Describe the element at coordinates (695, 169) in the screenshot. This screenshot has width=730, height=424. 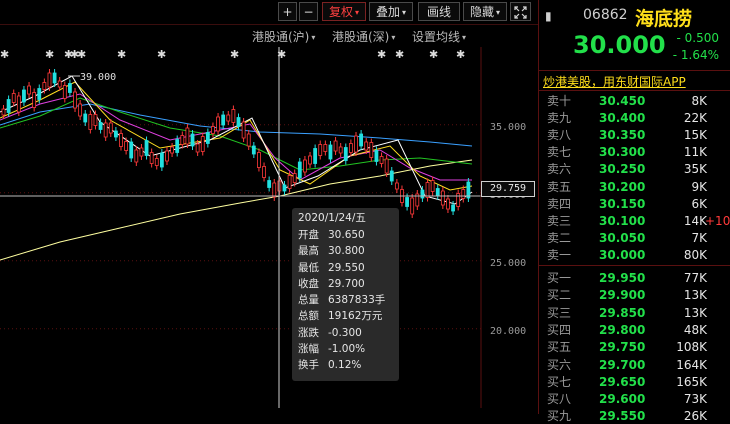
I see `level-volume: 35K` at that location.